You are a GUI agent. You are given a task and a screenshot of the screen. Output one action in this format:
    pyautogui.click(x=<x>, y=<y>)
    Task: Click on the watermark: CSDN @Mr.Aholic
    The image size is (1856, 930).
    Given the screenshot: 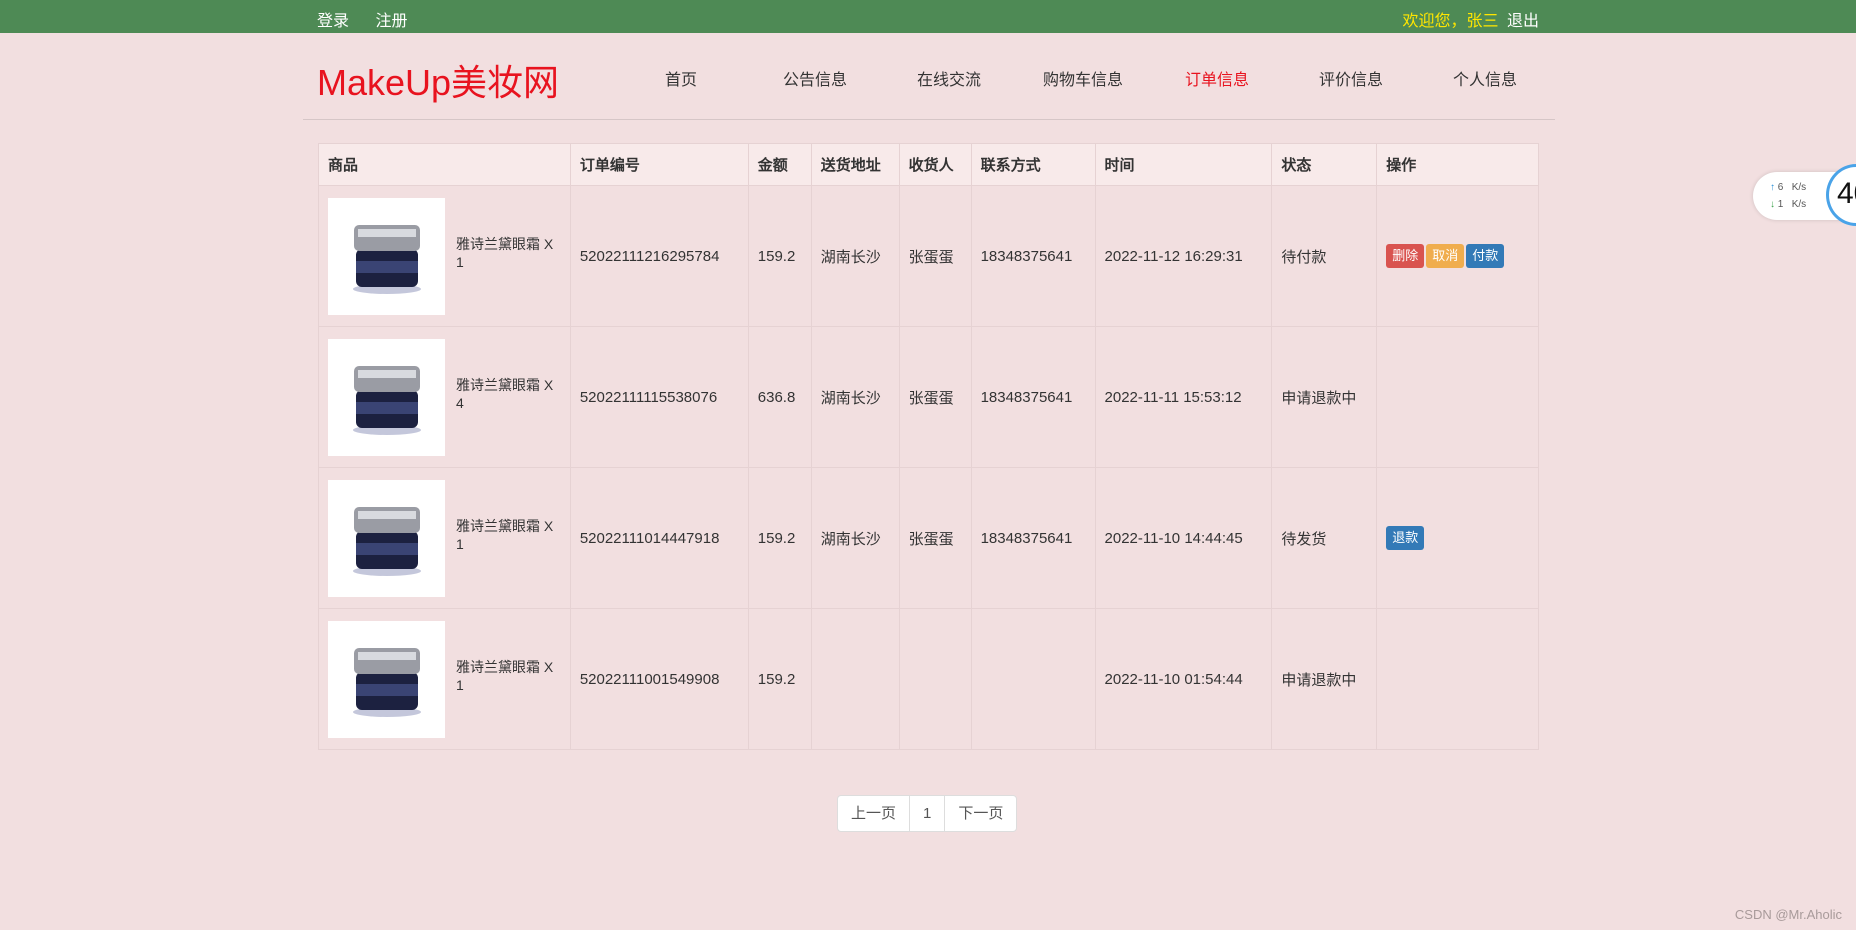 What is the action you would take?
    pyautogui.click(x=1788, y=914)
    